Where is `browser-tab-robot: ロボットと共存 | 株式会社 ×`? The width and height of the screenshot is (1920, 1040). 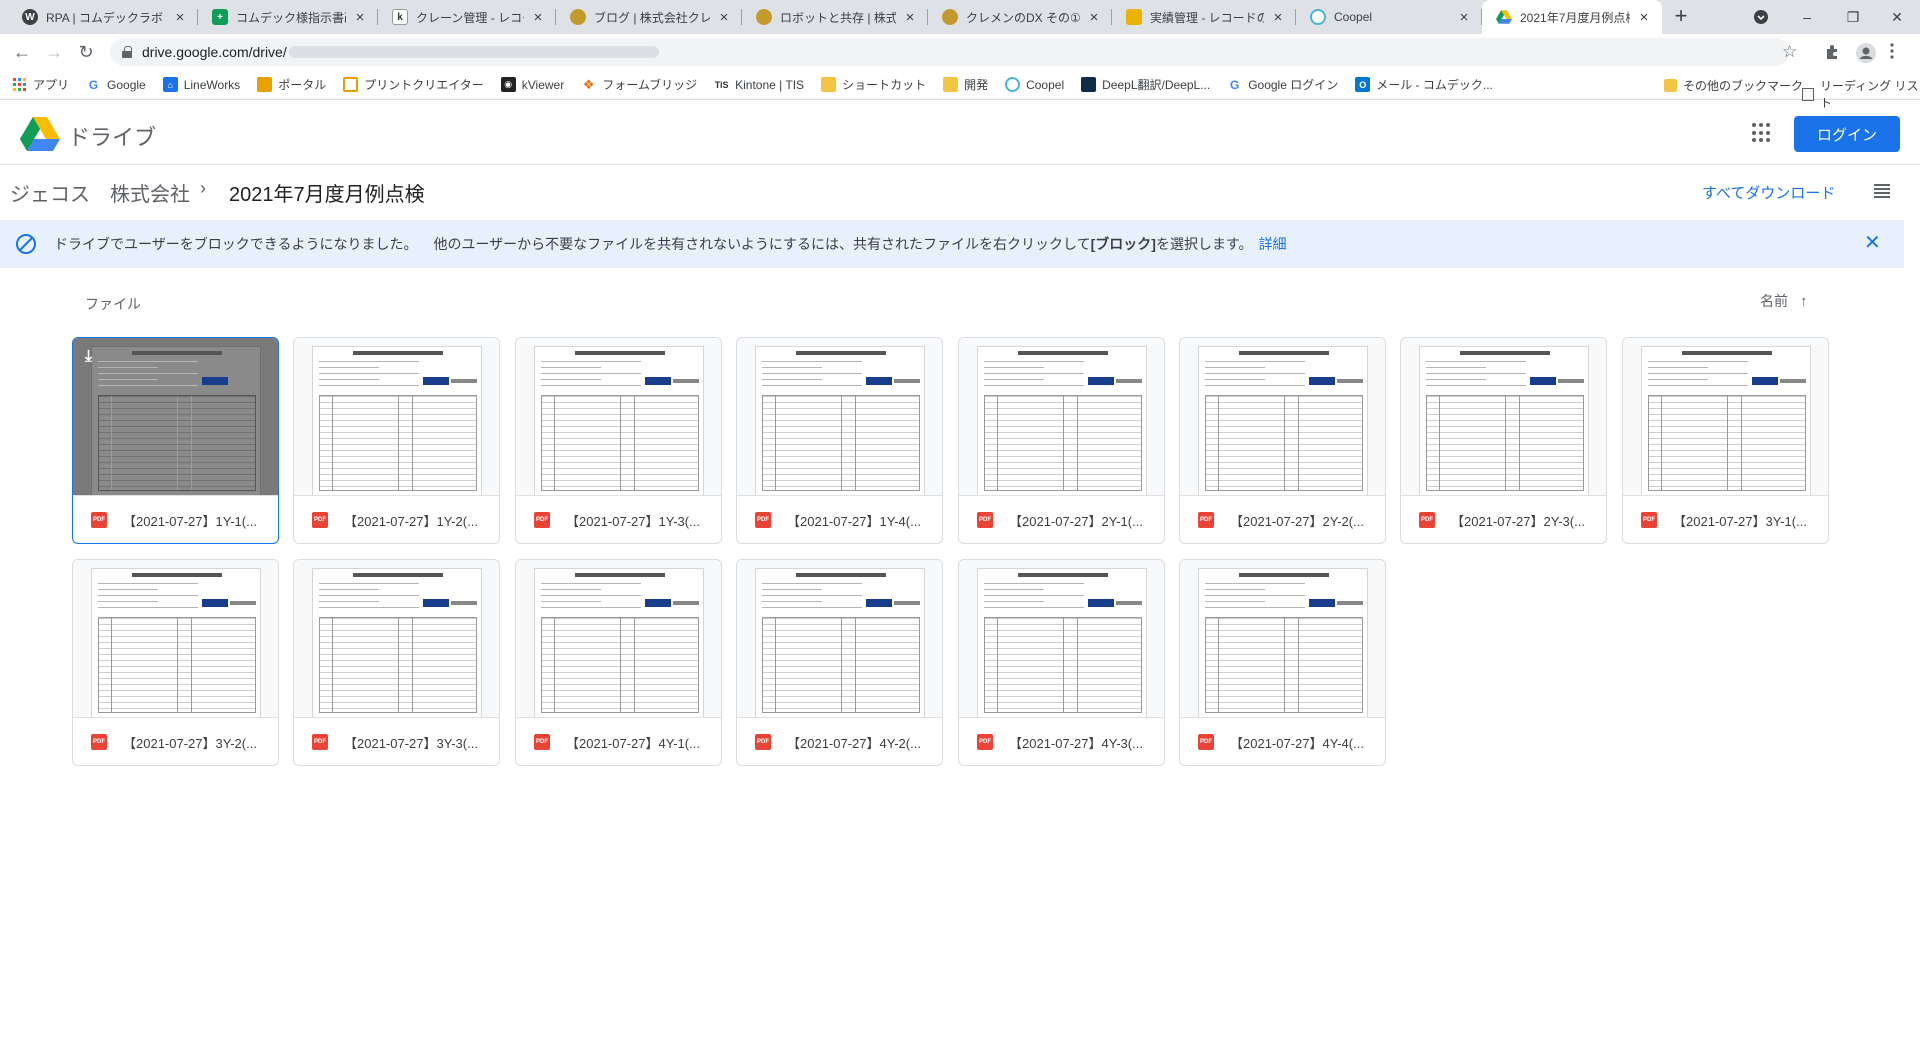
browser-tab-robot: ロボットと共存 | 株式会社 × is located at coordinates (835, 17).